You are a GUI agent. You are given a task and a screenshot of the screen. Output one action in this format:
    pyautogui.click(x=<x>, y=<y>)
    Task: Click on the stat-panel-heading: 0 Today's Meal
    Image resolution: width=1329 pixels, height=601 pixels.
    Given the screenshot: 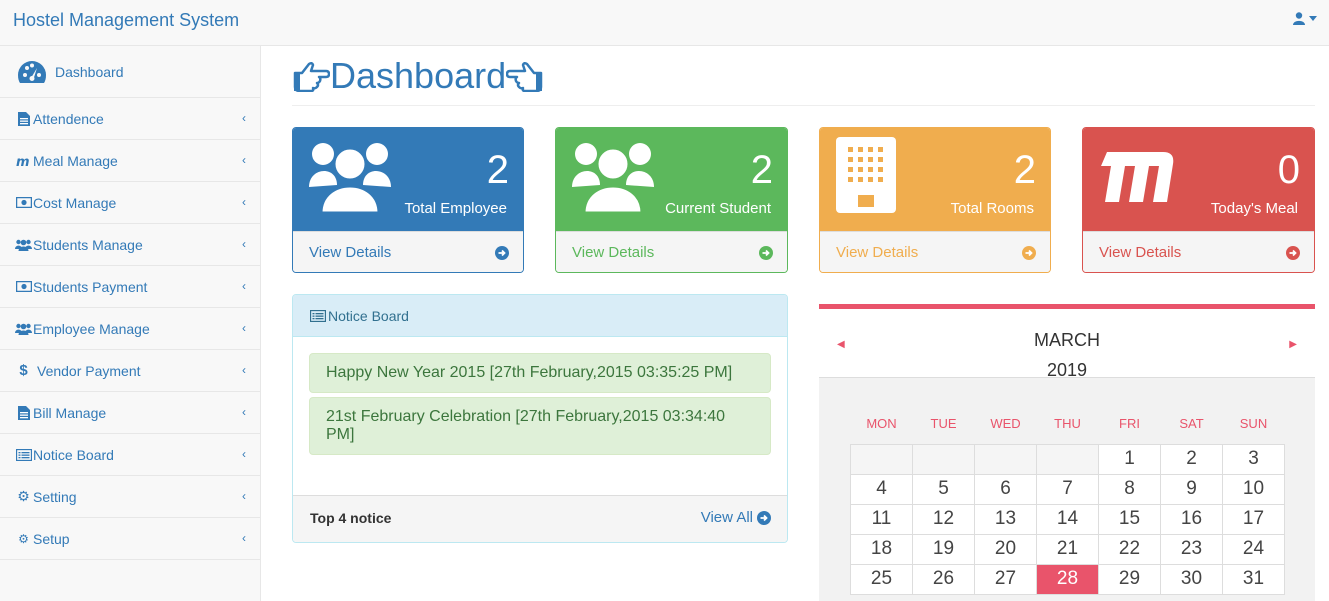 What is the action you would take?
    pyautogui.click(x=1198, y=179)
    